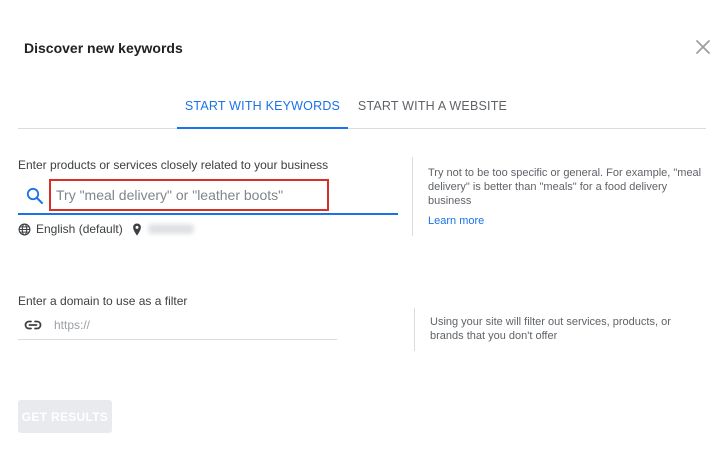 This screenshot has height=474, width=722. Describe the element at coordinates (703, 47) in the screenshot. I see `close-icon` at that location.